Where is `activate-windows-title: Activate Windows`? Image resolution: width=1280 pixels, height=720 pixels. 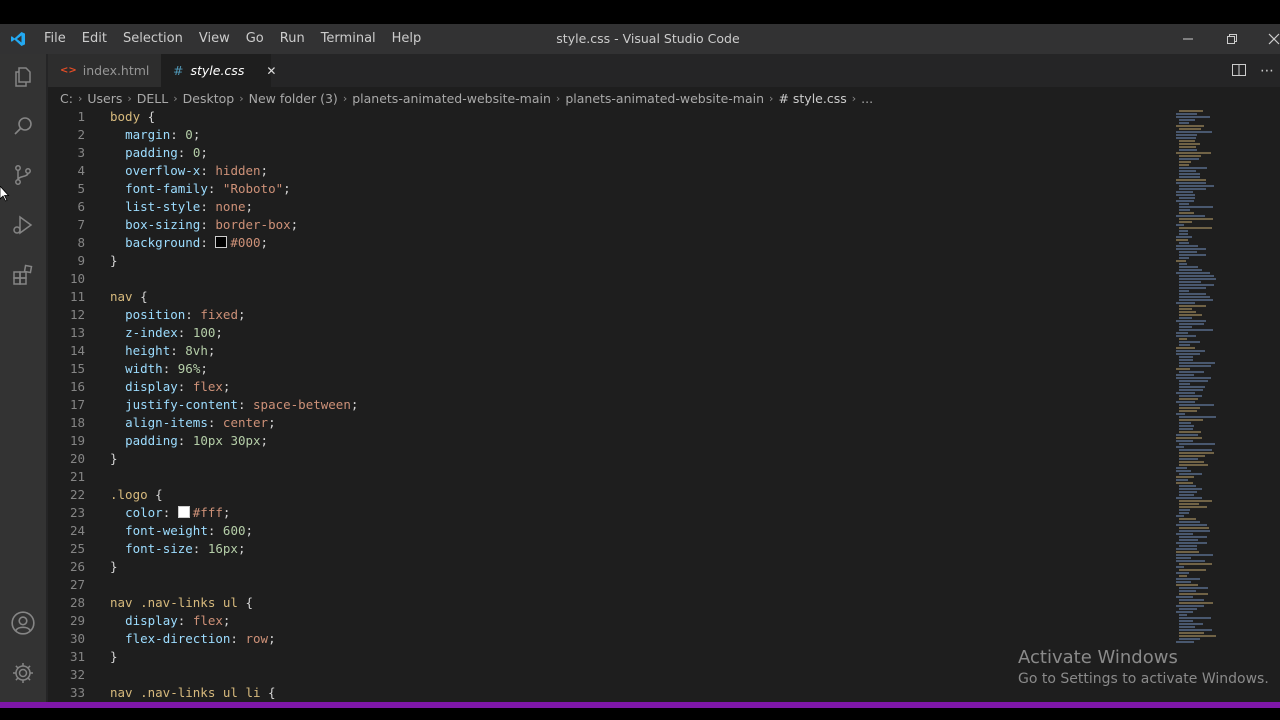
activate-windows-title: Activate Windows is located at coordinates (1098, 657).